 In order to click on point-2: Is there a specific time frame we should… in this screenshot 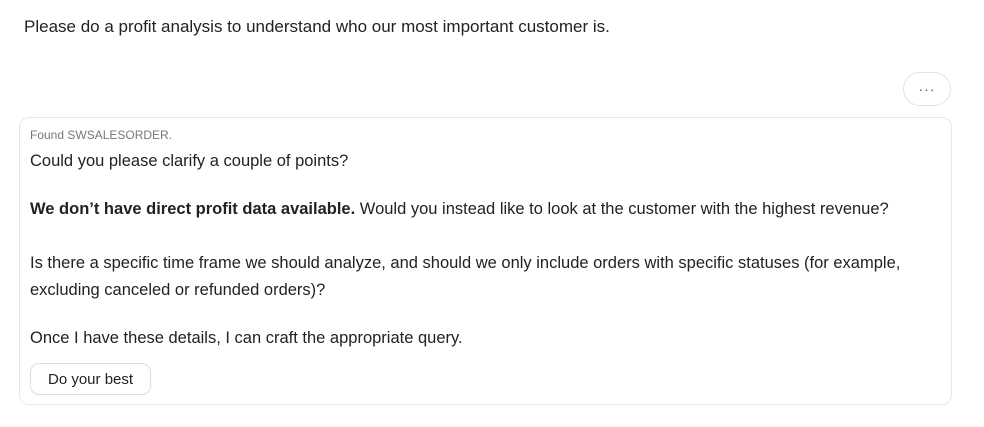, I will do `click(465, 276)`.